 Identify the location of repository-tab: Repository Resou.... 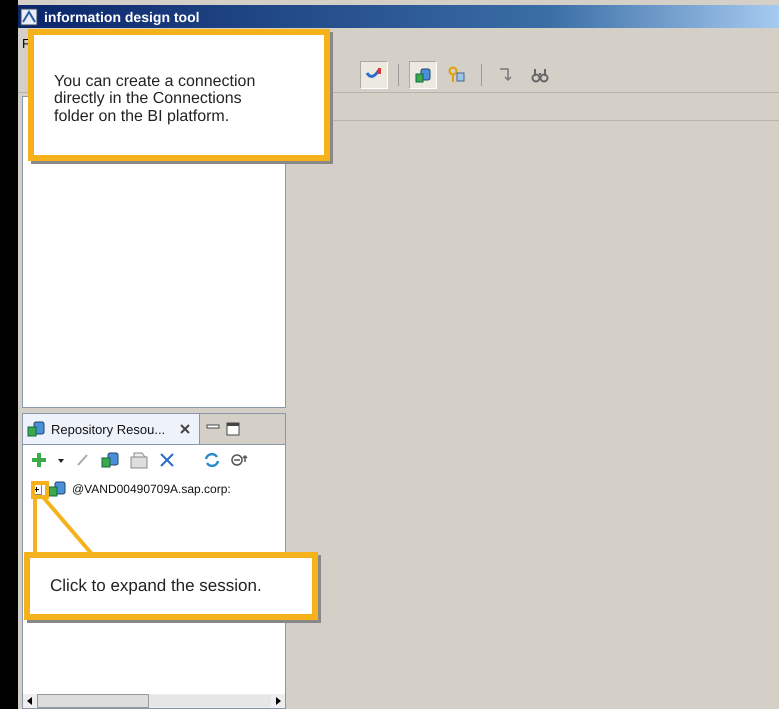
(111, 429).